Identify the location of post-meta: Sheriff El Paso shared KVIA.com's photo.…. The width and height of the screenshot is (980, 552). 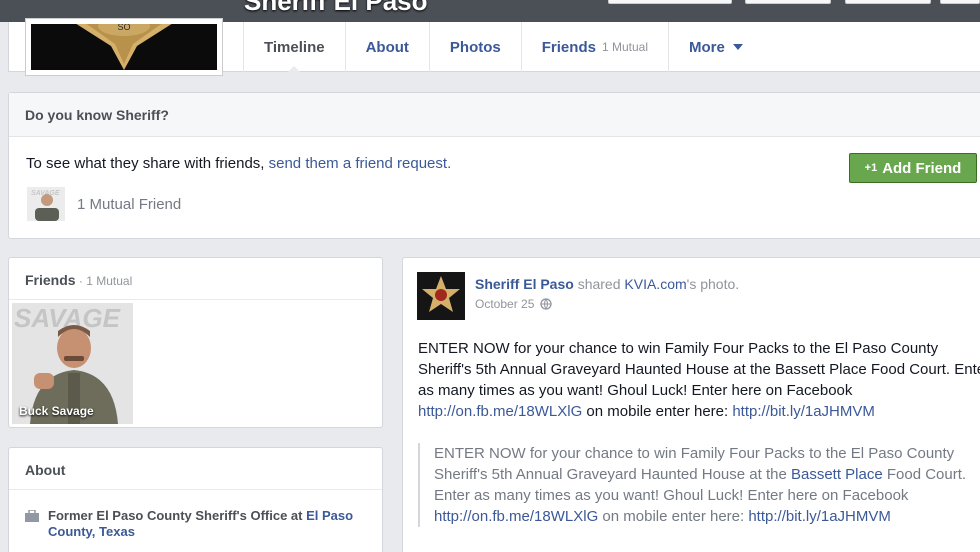
(607, 296).